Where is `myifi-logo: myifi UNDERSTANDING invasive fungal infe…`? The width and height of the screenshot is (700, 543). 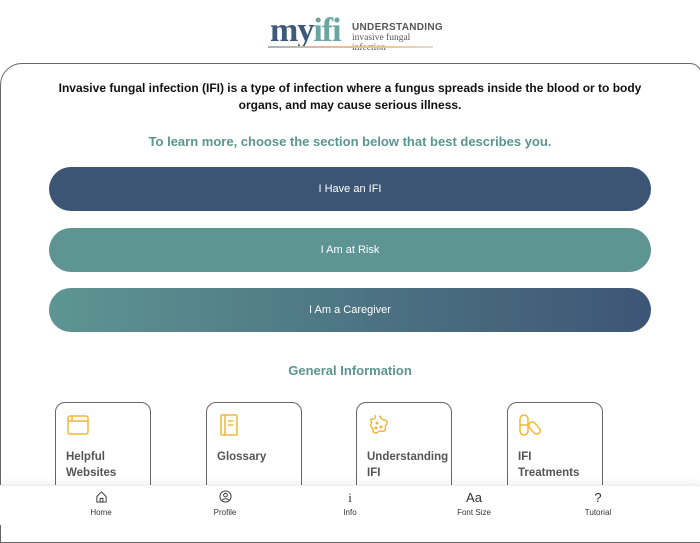 myifi-logo: myifi UNDERSTANDING invasive fungal infe… is located at coordinates (355, 32).